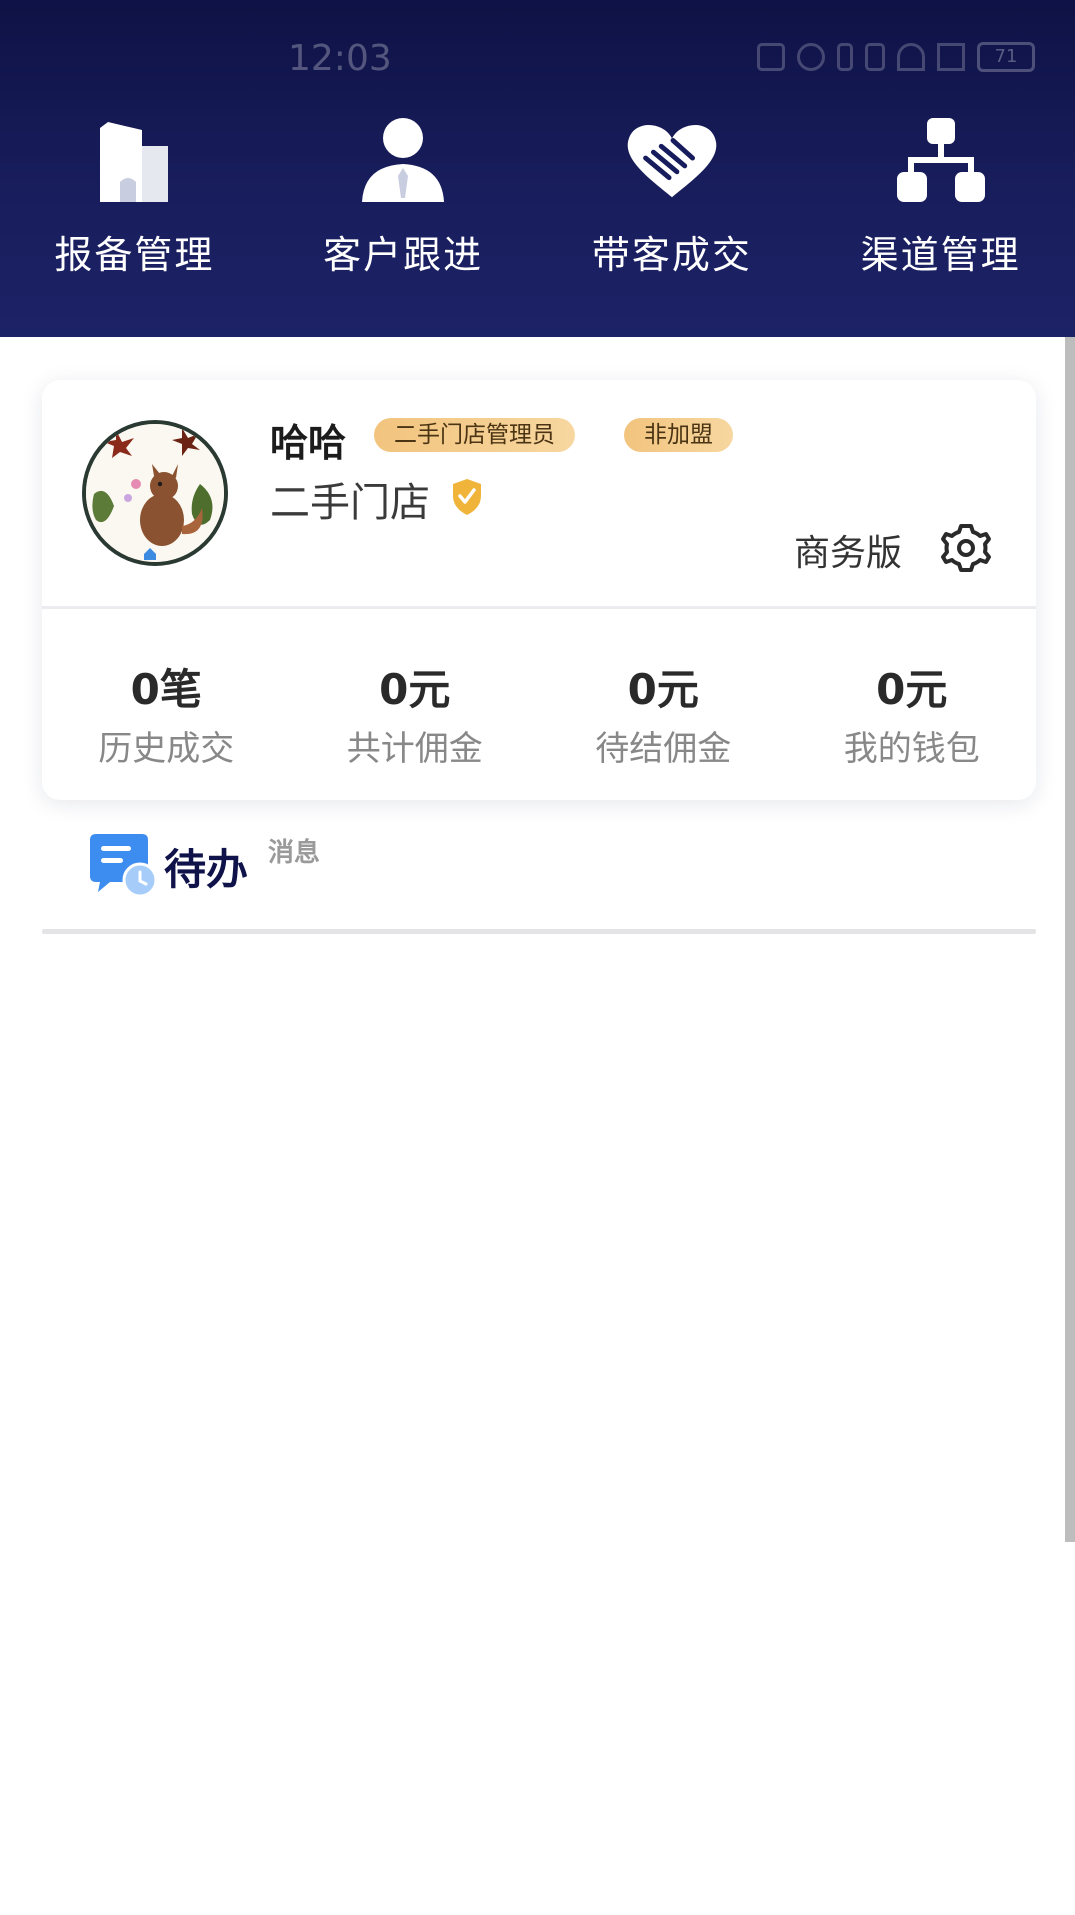 This screenshot has width=1075, height=1915. What do you see at coordinates (663, 749) in the screenshot?
I see `stat-label: 待结佣金` at bounding box center [663, 749].